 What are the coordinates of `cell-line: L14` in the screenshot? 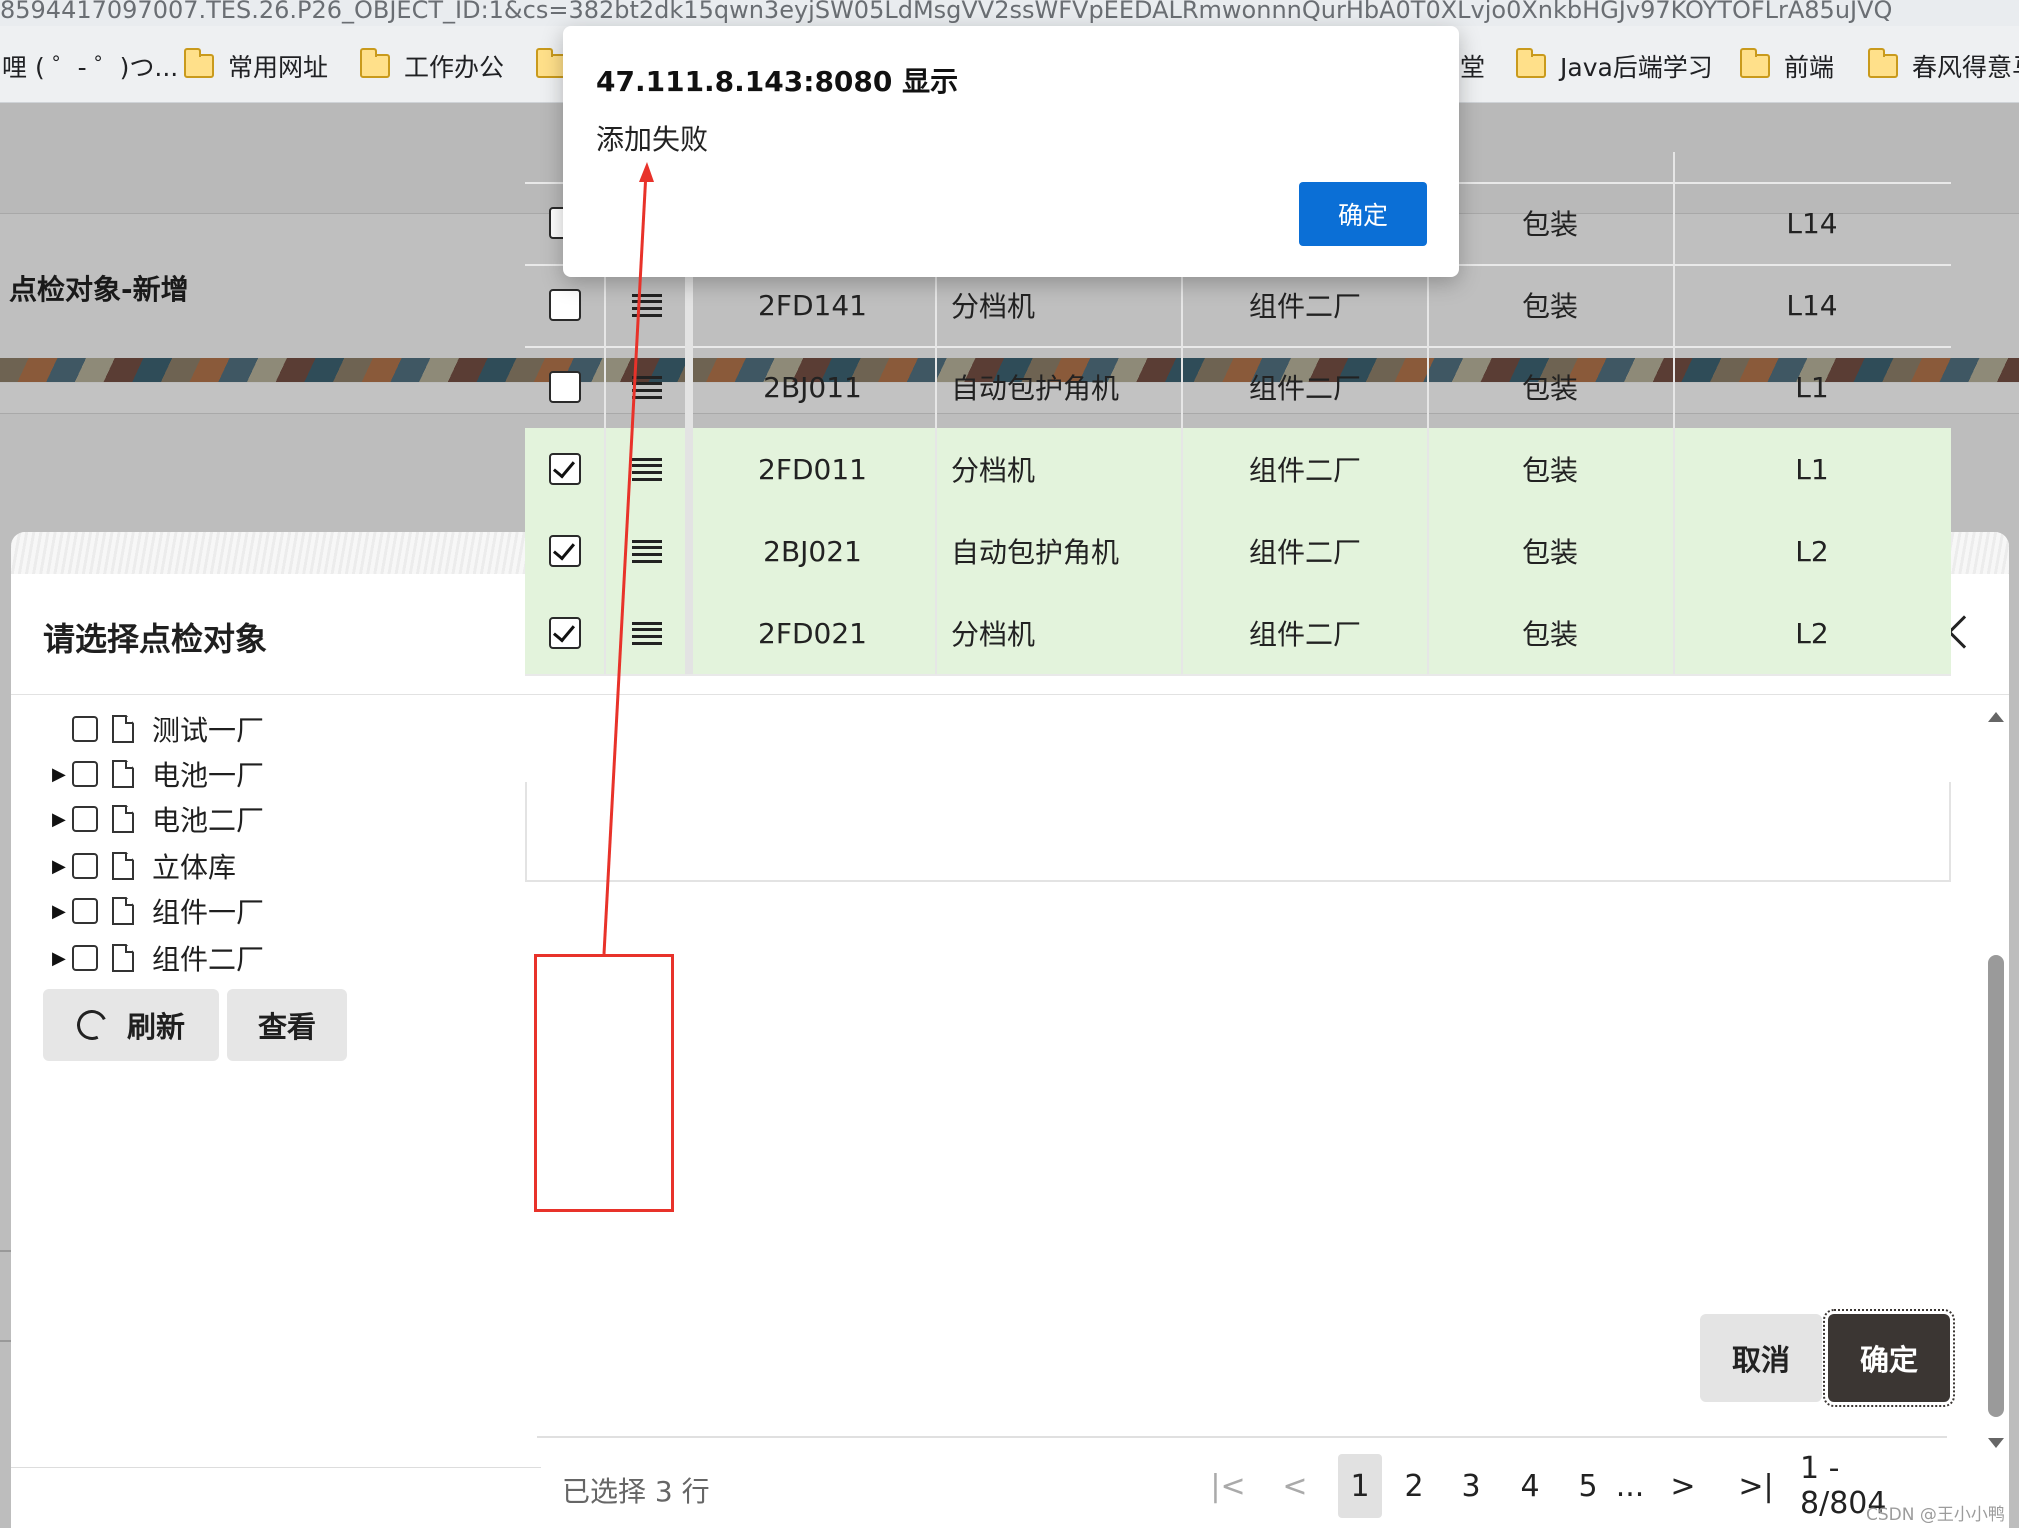 It's located at (1812, 305).